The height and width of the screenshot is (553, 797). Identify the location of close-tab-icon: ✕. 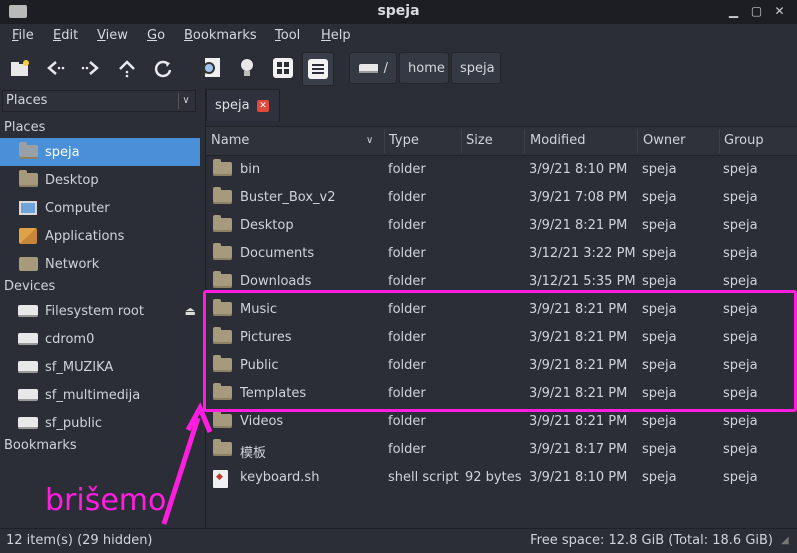
(263, 106).